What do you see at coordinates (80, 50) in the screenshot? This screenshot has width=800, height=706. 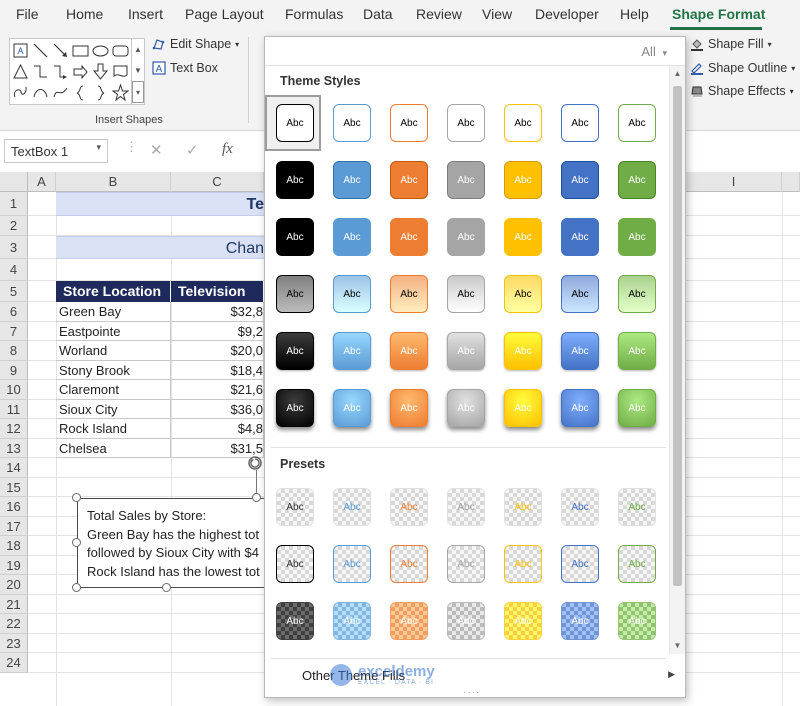 I see `rectangle-shape-icon` at bounding box center [80, 50].